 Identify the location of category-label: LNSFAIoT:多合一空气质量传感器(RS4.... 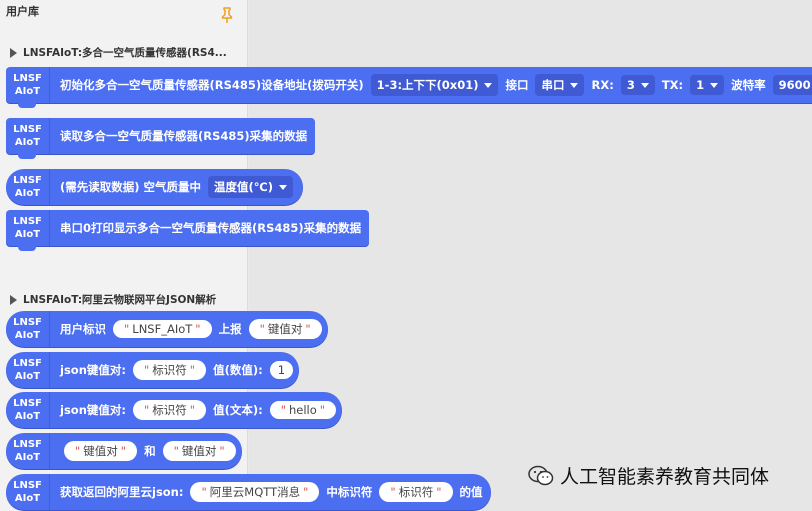
(125, 53).